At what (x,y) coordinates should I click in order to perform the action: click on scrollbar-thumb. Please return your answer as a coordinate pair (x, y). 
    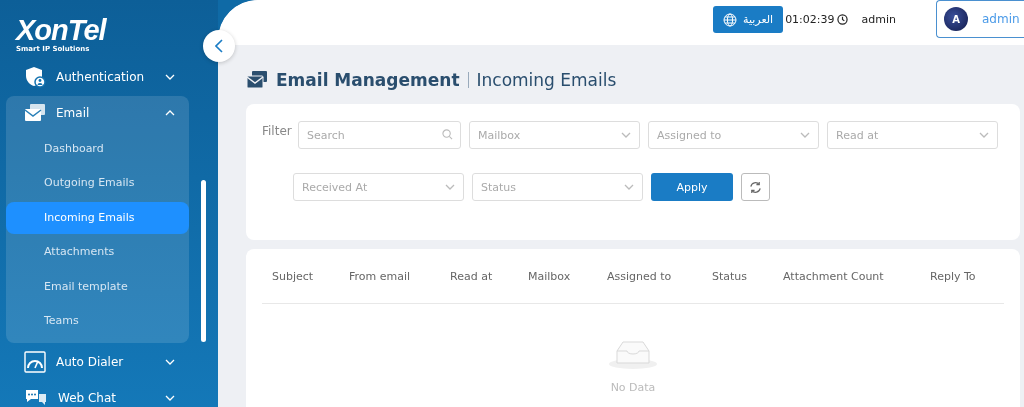
    Looking at the image, I should click on (203, 261).